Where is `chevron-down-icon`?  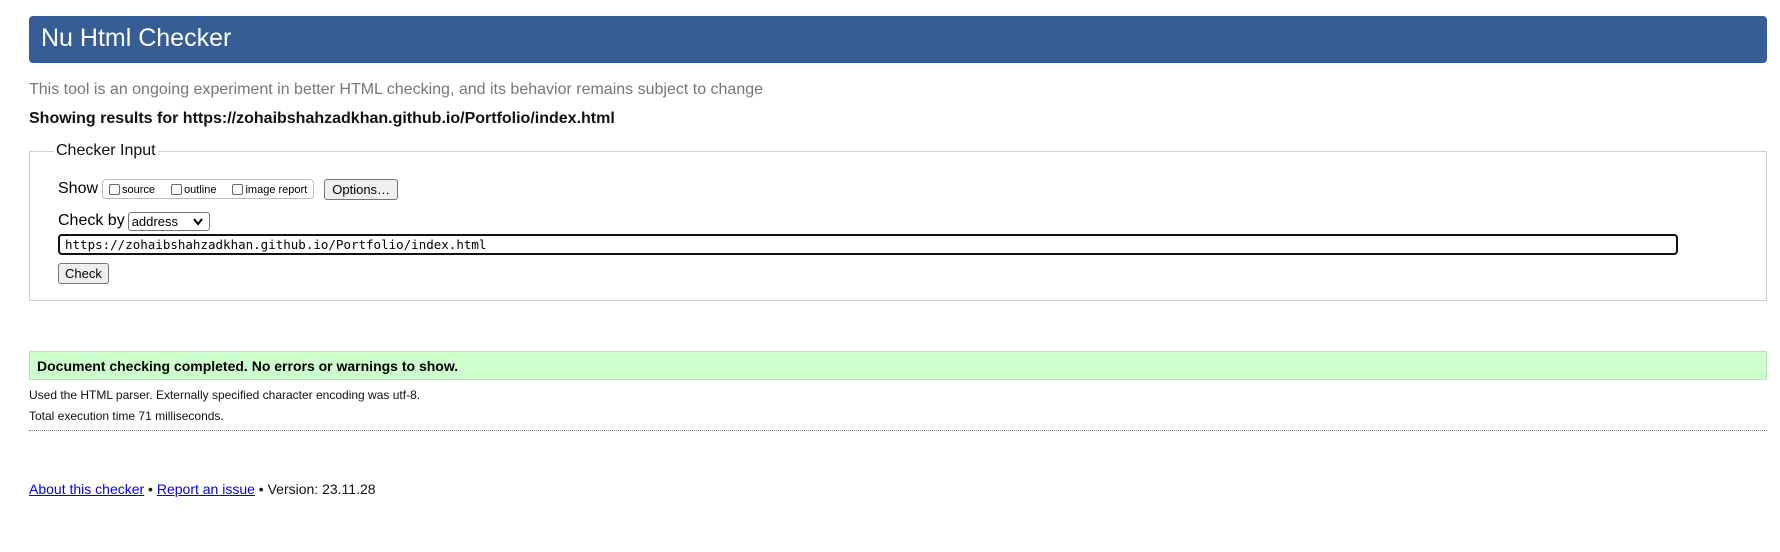 chevron-down-icon is located at coordinates (197, 221).